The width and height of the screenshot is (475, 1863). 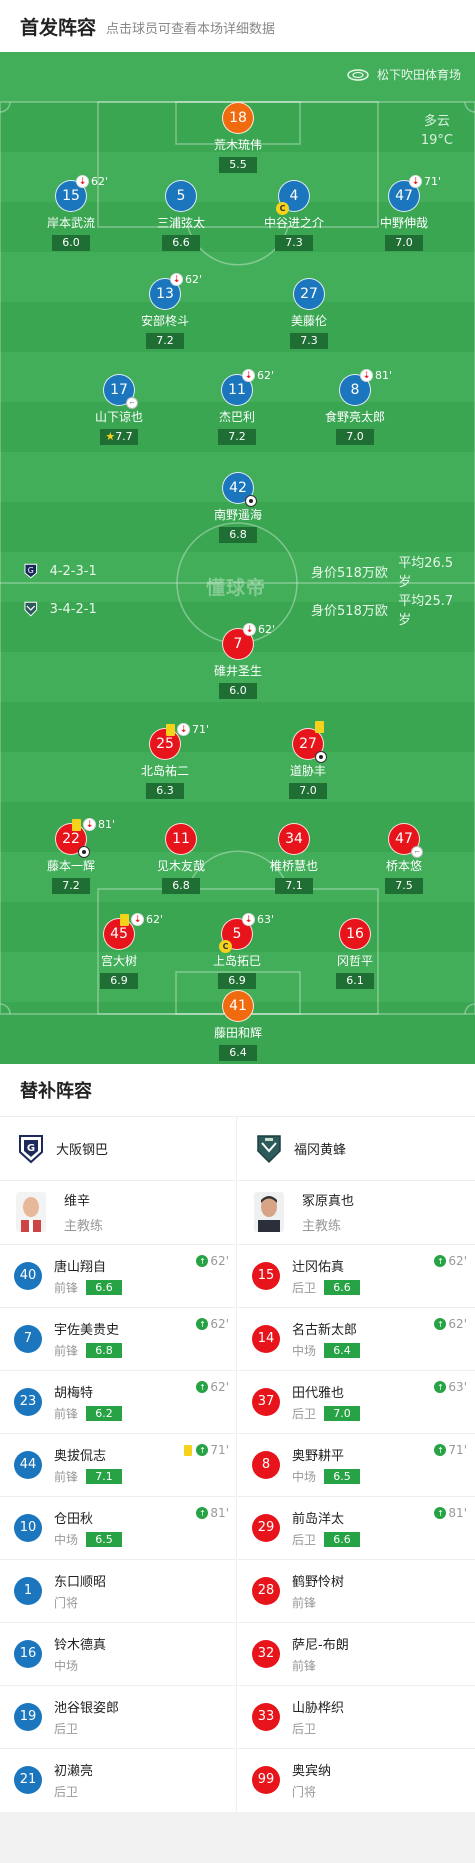 I want to click on sub-player-row: 32 萨尼-布朗 前锋, so click(x=356, y=1654).